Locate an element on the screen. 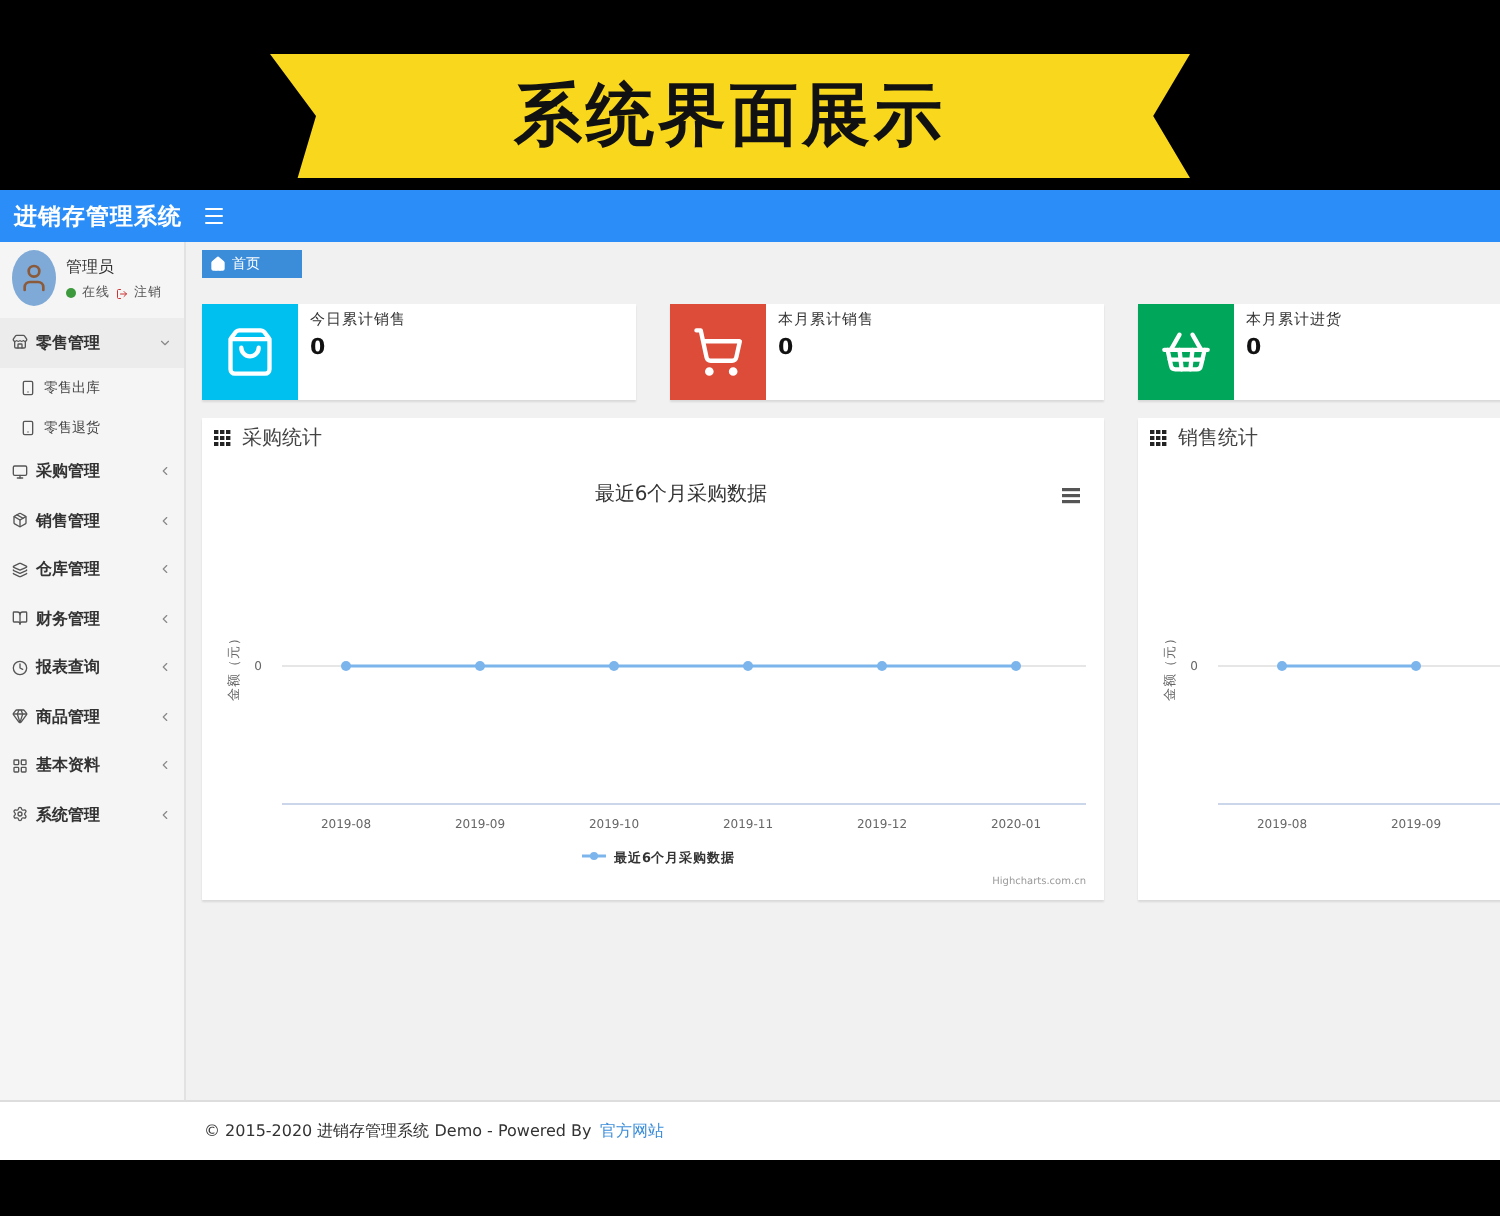 Image resolution: width=1500 pixels, height=1216 pixels. app-name: 进销存管理系统 is located at coordinates (98, 216).